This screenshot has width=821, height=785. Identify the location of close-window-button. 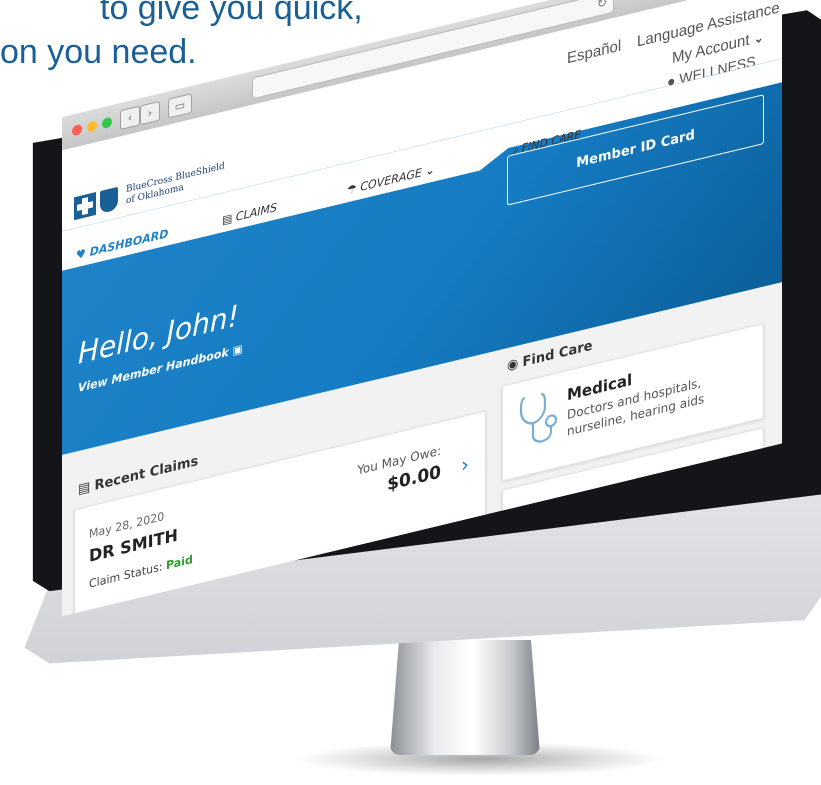
(77, 130).